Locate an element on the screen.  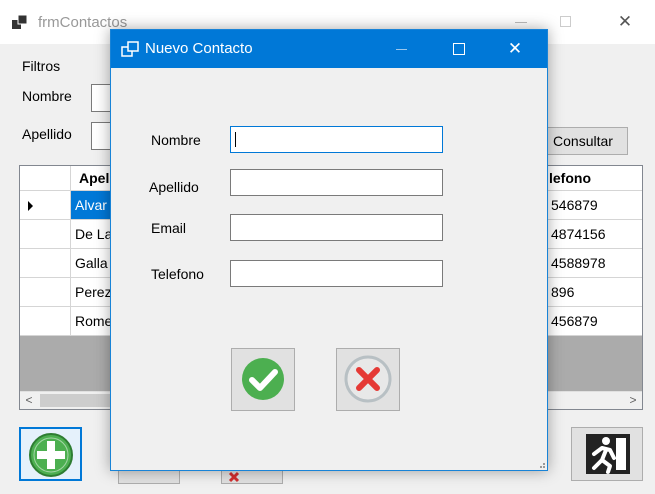
nombre-label: Nombre is located at coordinates (176, 140).